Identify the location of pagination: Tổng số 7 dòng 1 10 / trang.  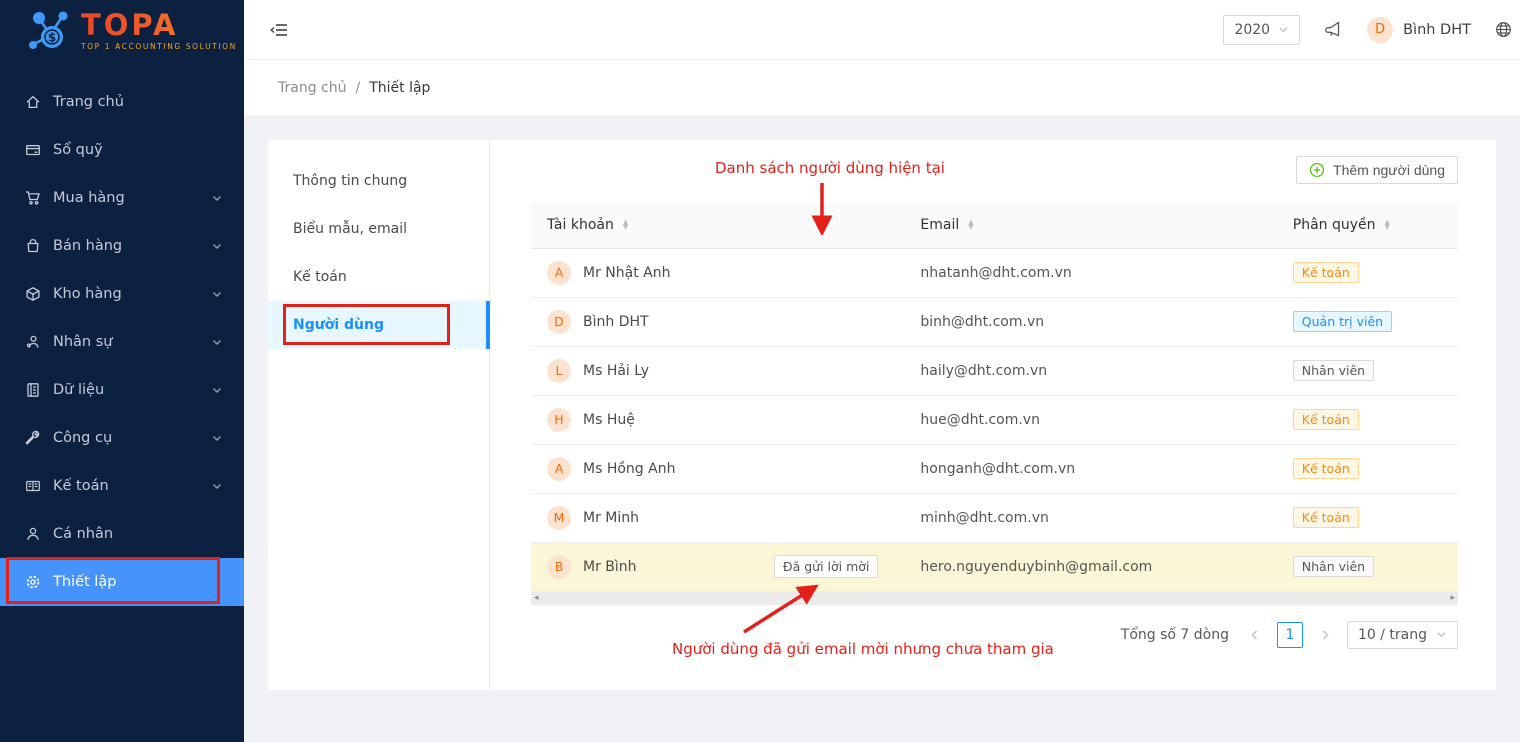
(994, 634).